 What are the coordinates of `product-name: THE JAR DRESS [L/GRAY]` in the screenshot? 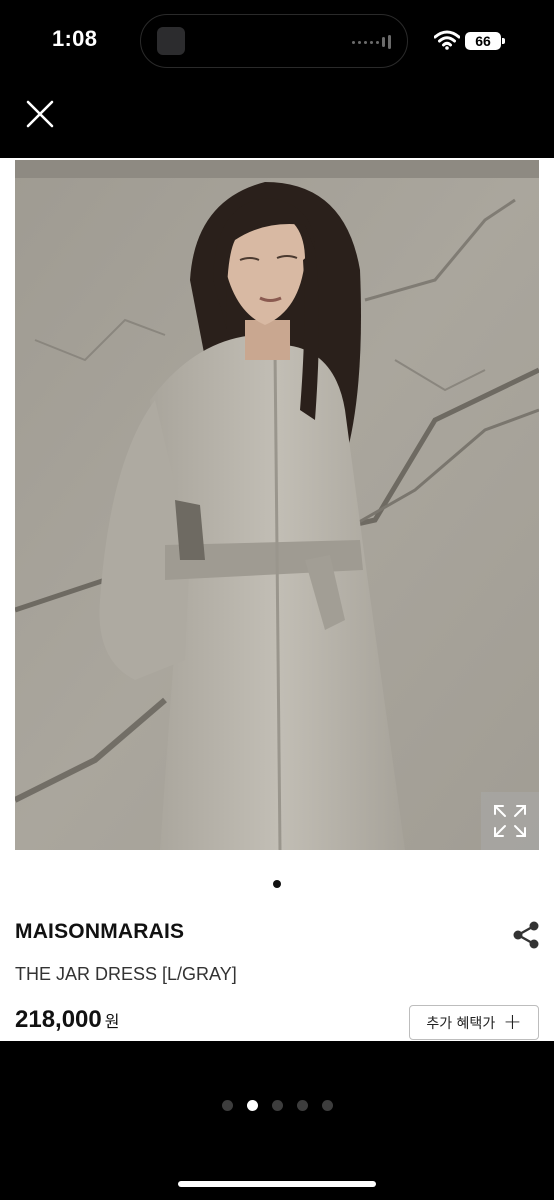 It's located at (126, 974).